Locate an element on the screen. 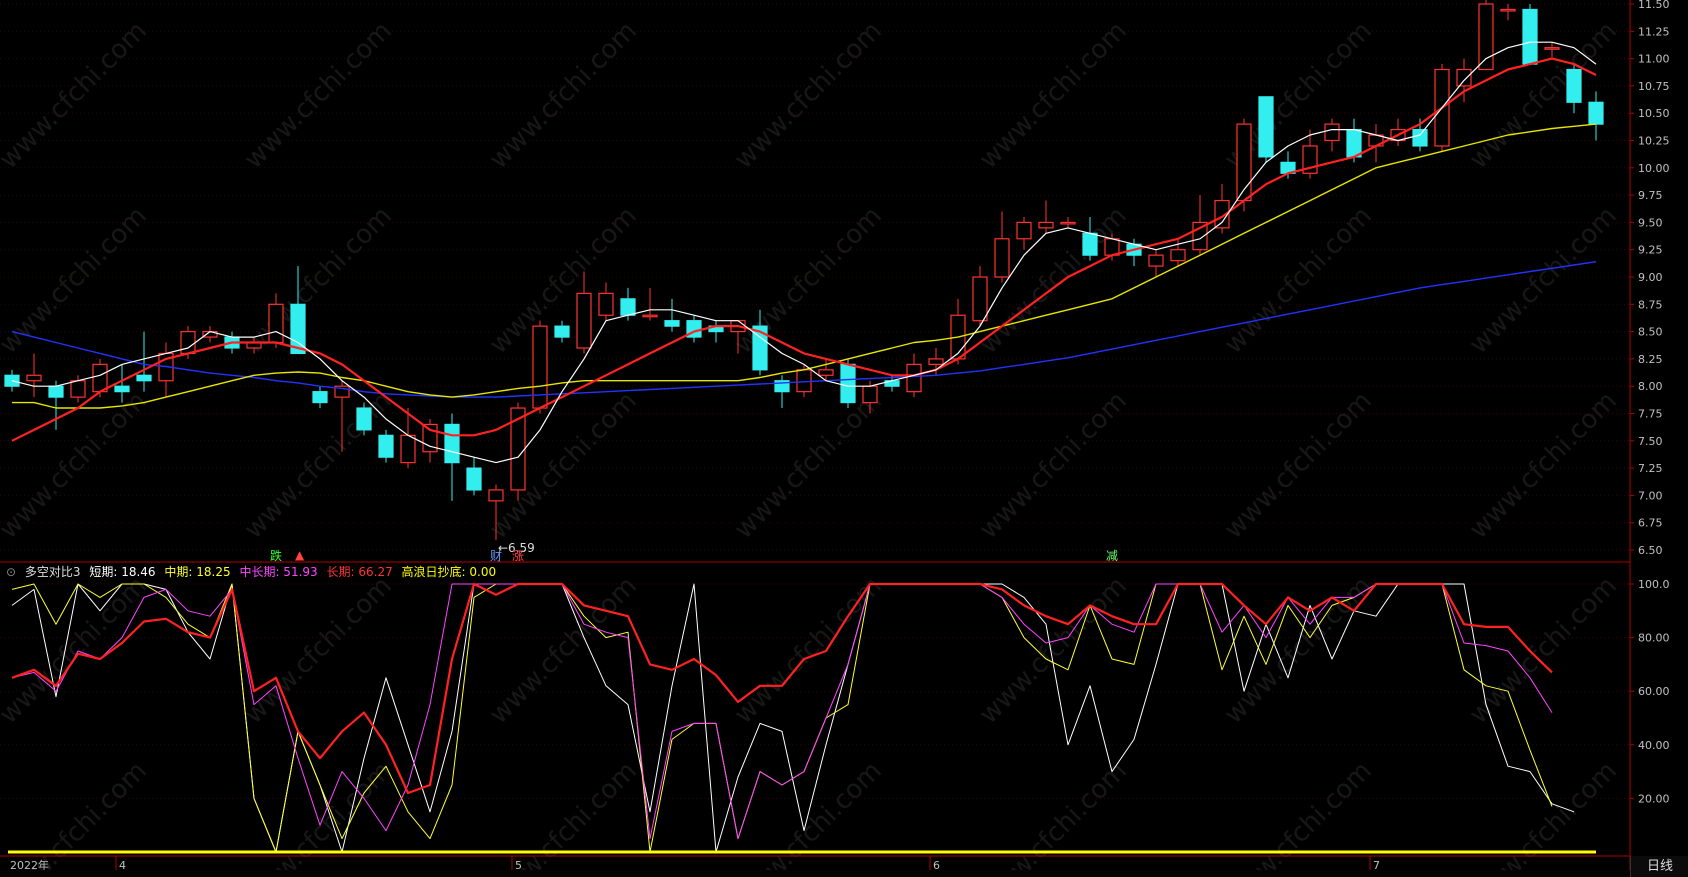 The image size is (1688, 877). price-tick-label: 10.50 is located at coordinates (1654, 113).